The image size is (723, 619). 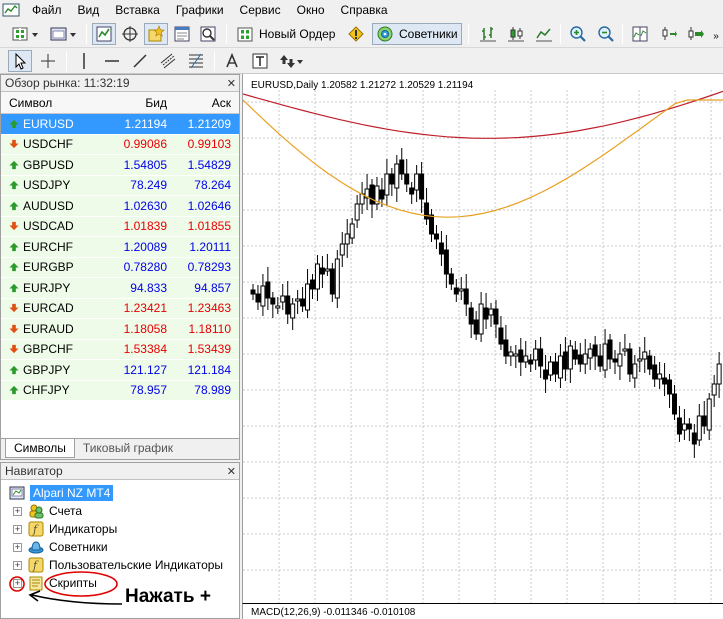 What do you see at coordinates (120, 267) in the screenshot?
I see `market-row: EURGBP 0.78280 0.78293` at bounding box center [120, 267].